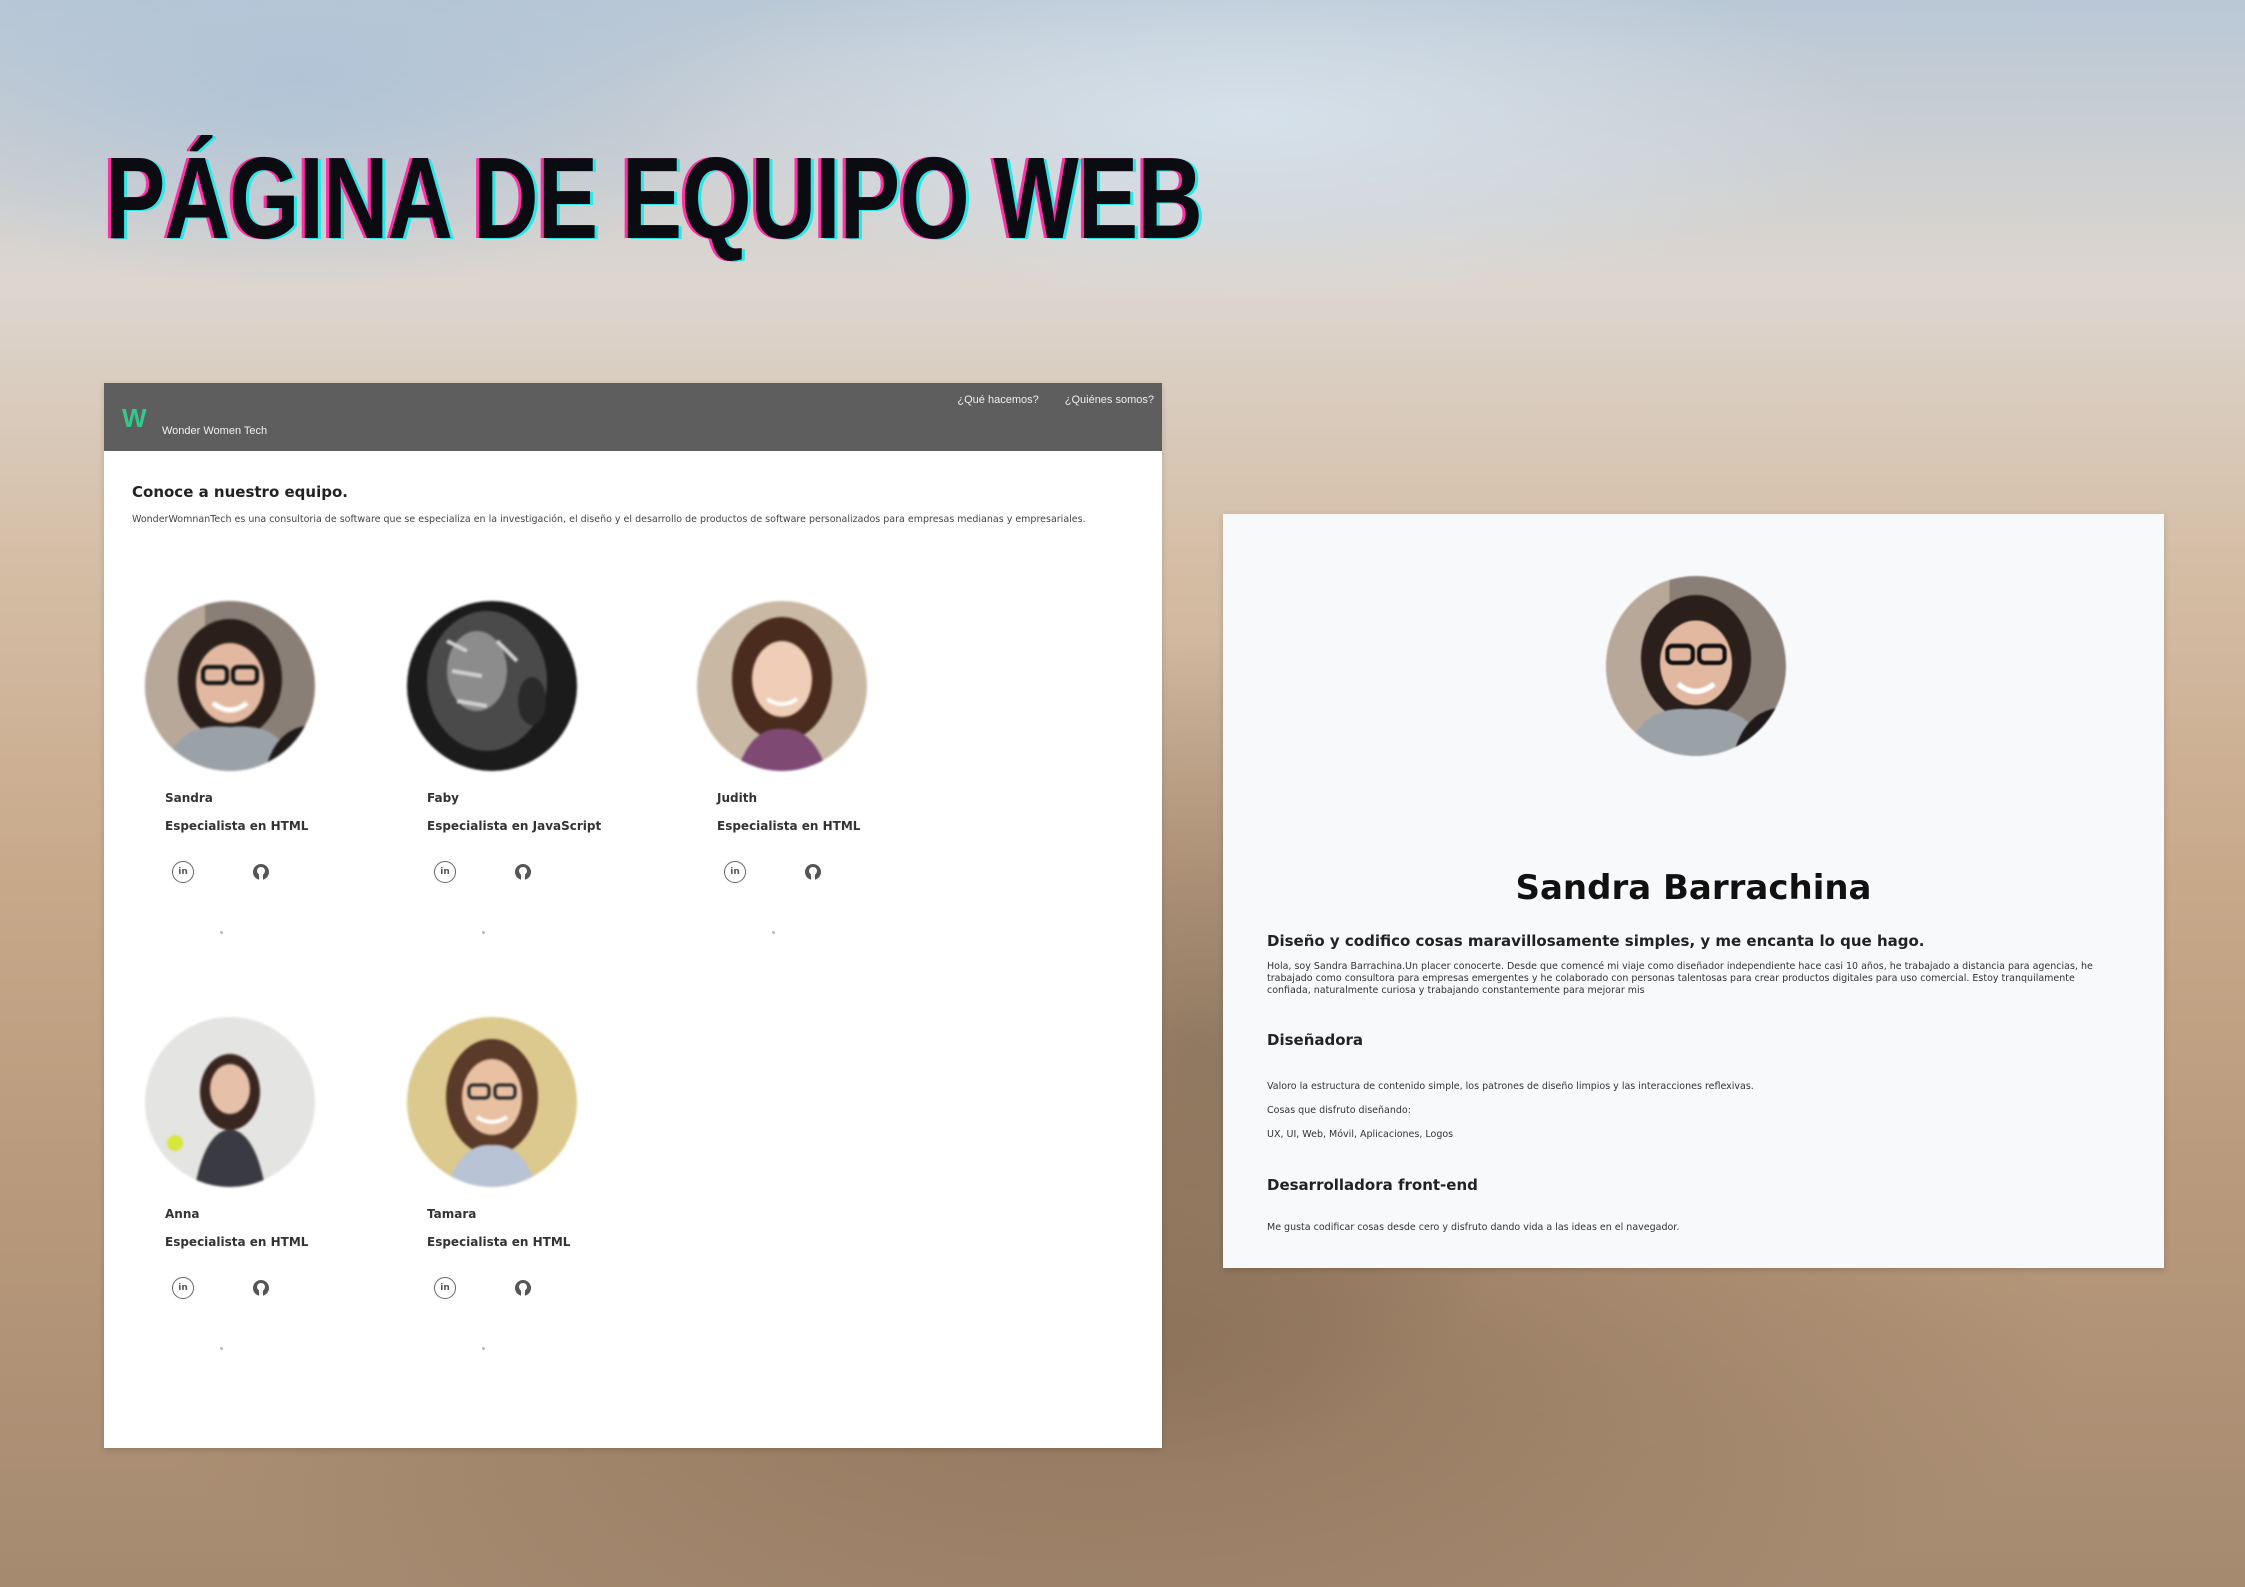 This screenshot has height=1587, width=2245. I want to click on profile-name: Sandra Barrachina, so click(1693, 888).